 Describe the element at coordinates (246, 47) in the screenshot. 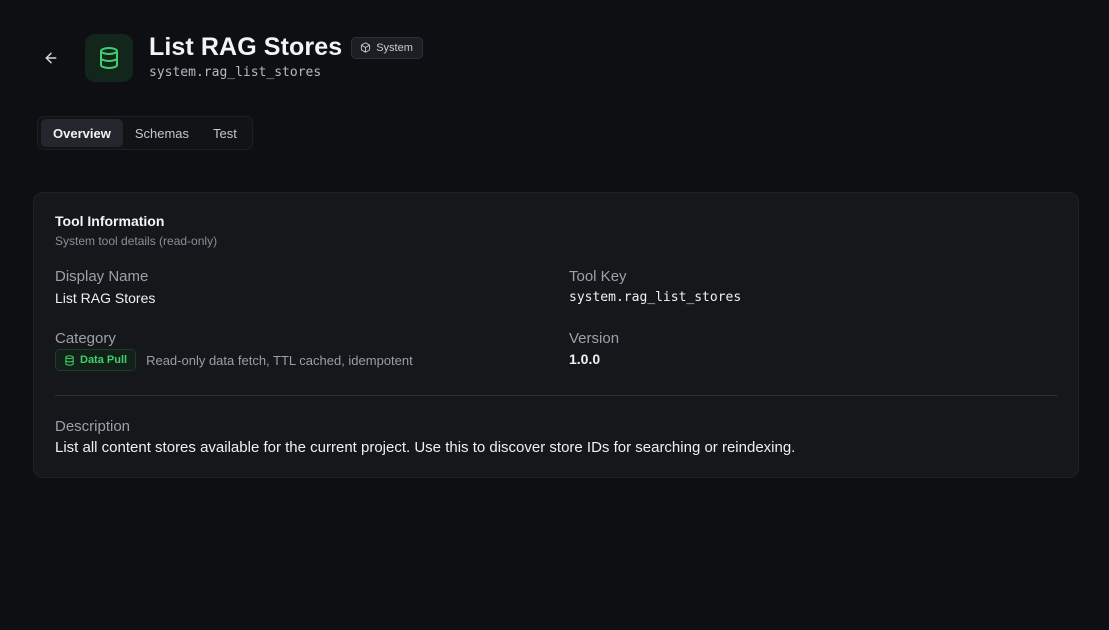

I see `page-title: List RAG Stores` at that location.